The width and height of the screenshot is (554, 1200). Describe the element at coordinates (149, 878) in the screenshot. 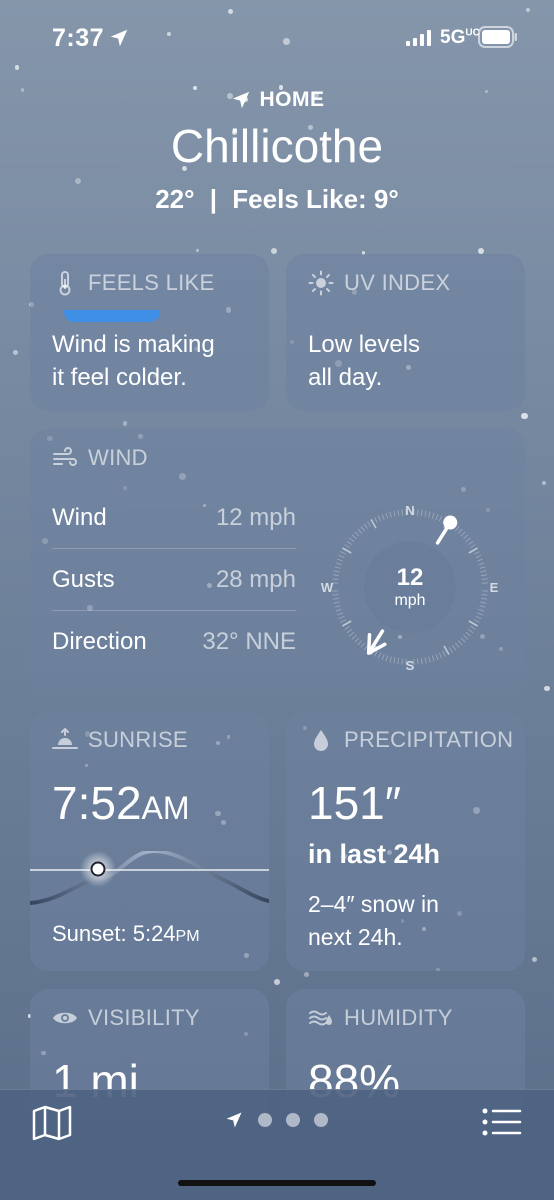

I see `sun-path-graph` at that location.